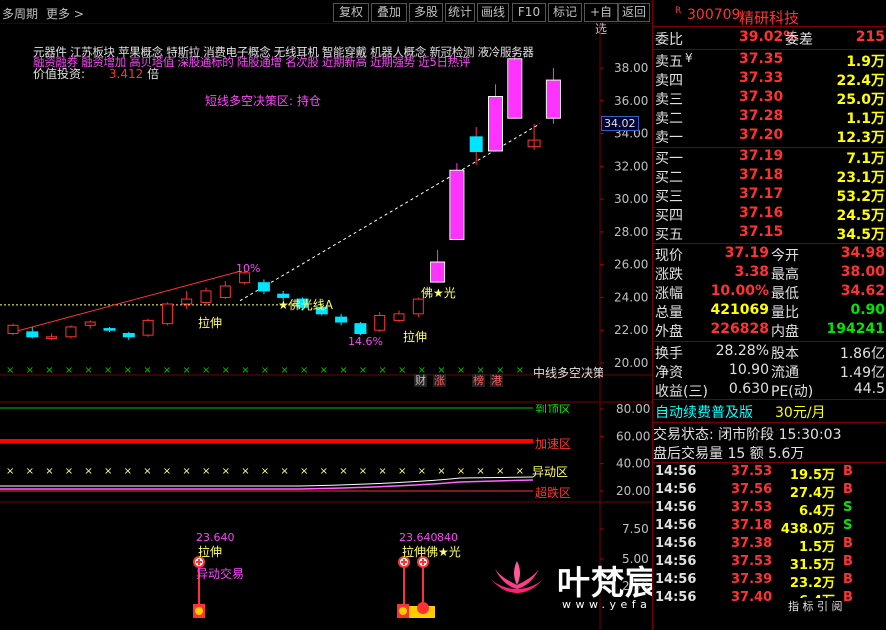  Describe the element at coordinates (742, 351) in the screenshot. I see `stat-value: 28.28%` at that location.